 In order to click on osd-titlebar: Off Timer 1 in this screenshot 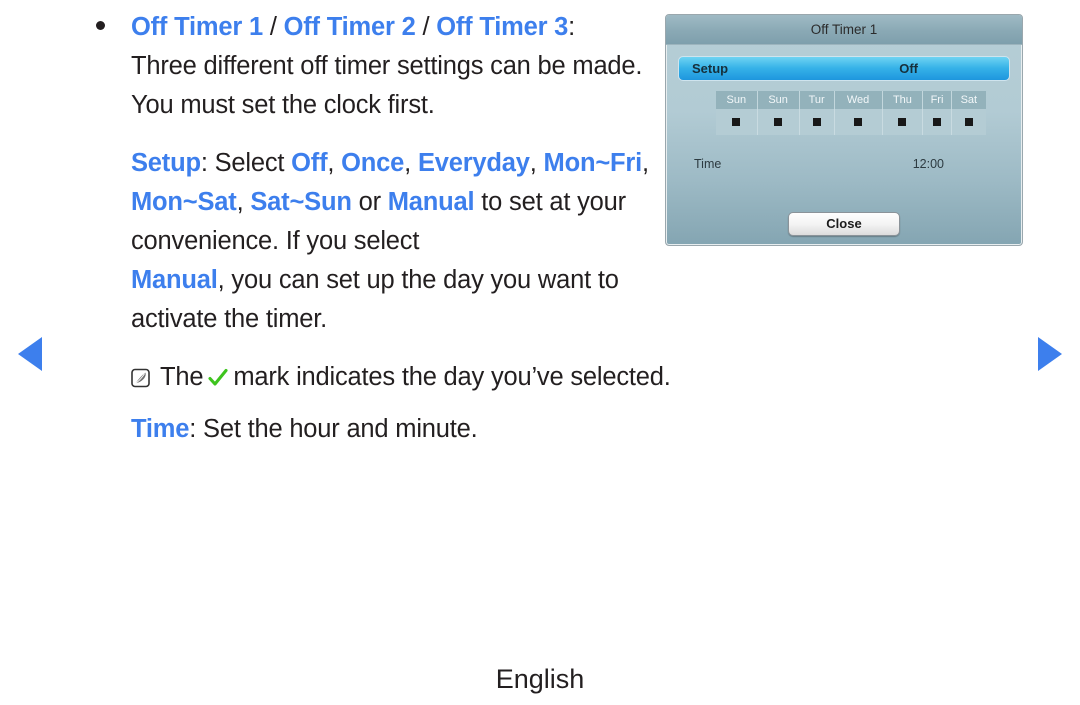, I will do `click(844, 30)`.